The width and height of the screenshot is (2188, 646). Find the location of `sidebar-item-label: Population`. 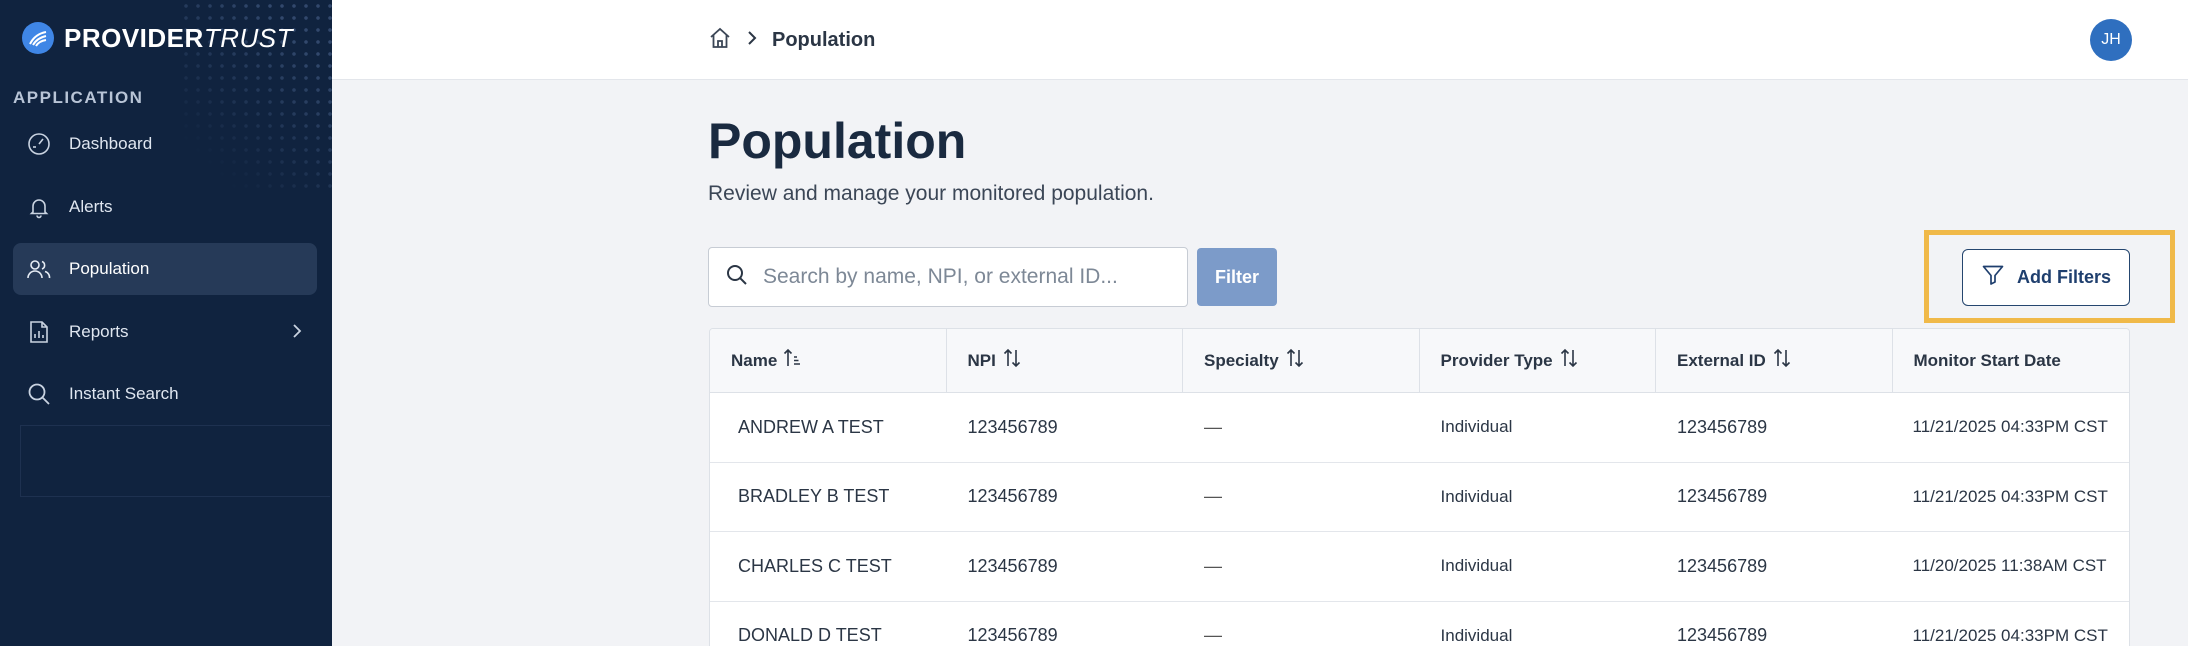

sidebar-item-label: Population is located at coordinates (109, 268).